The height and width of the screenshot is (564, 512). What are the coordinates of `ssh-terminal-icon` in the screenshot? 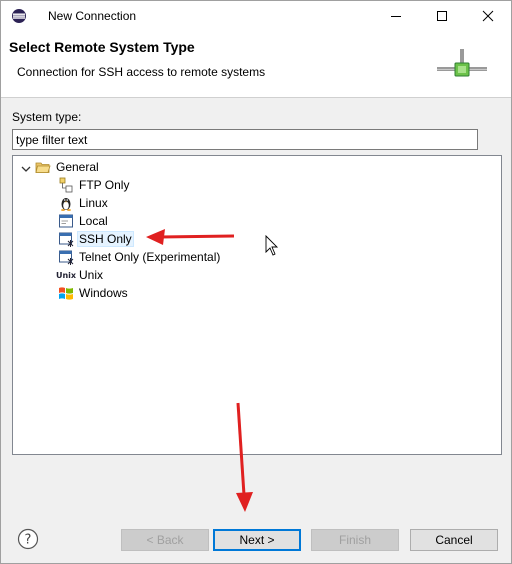 It's located at (66, 239).